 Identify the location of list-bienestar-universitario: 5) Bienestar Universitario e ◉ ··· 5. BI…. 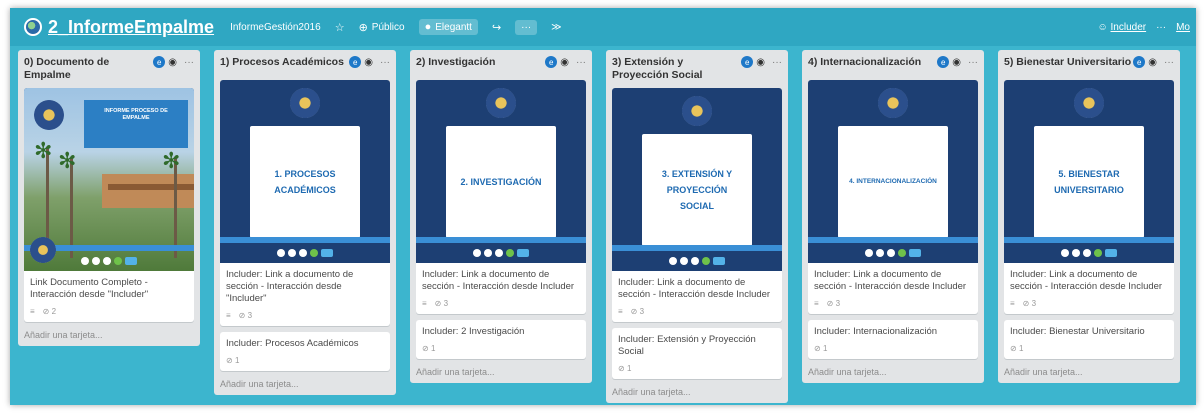
(1089, 216).